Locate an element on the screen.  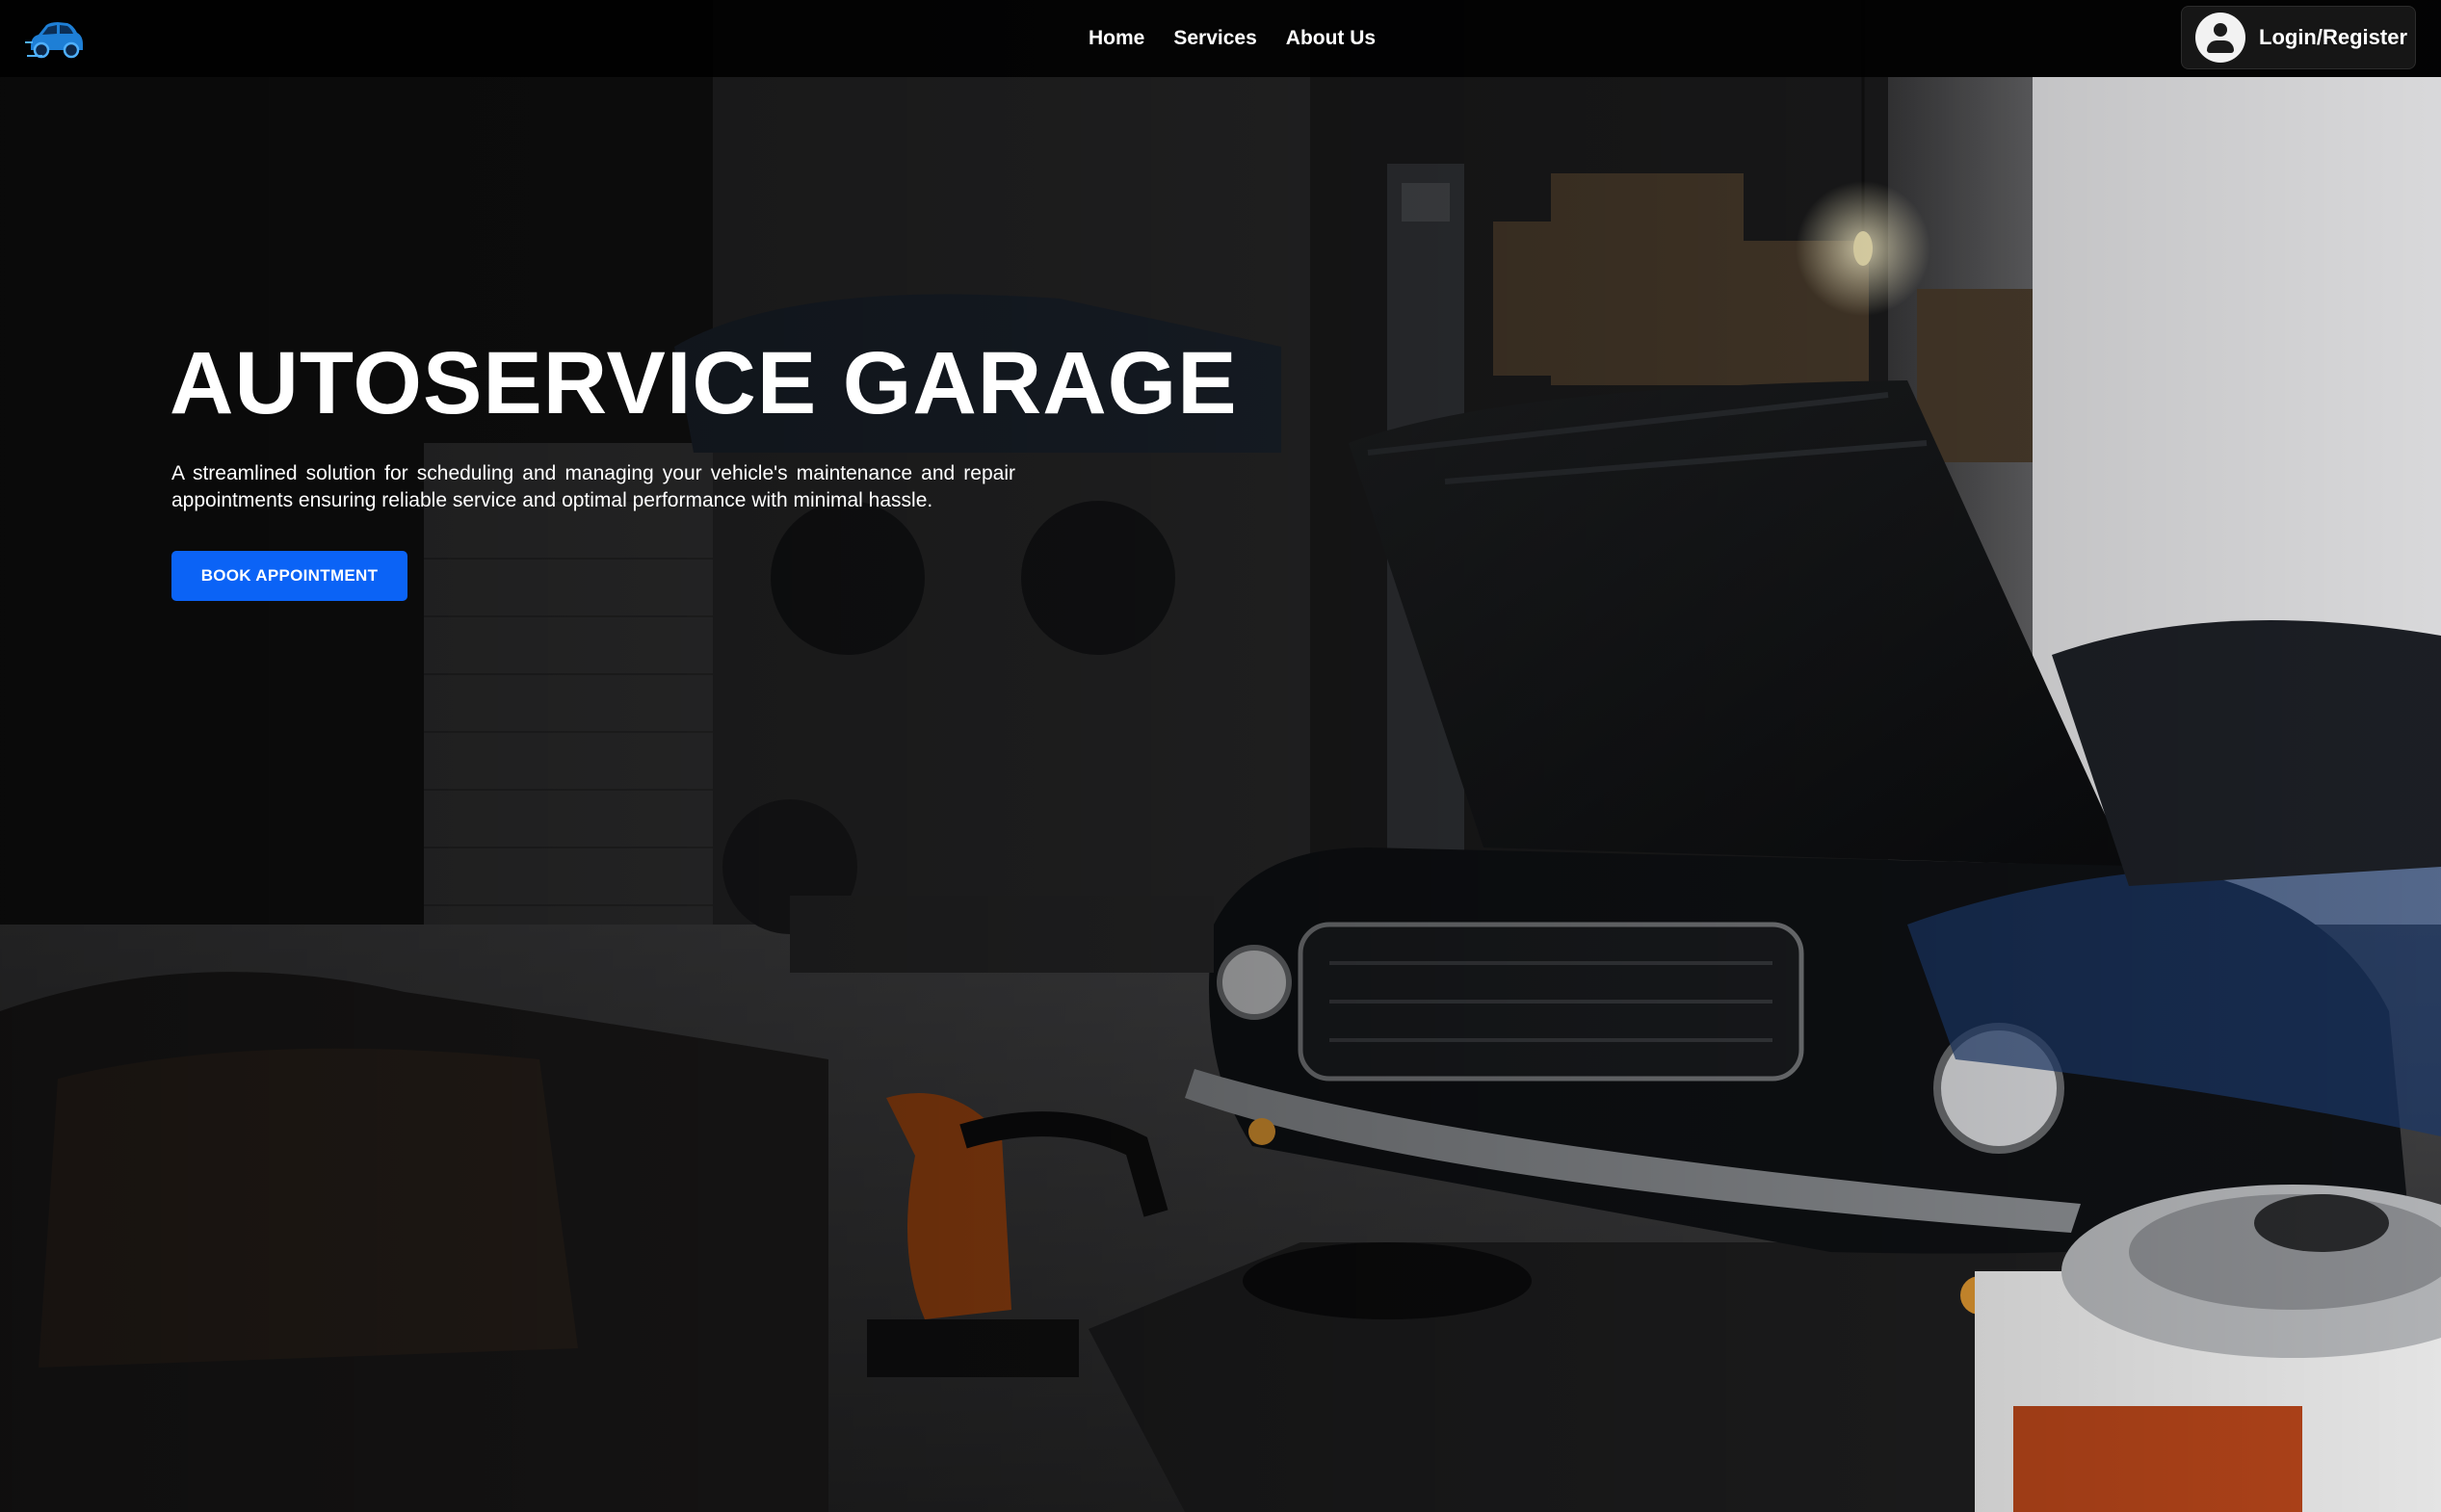
nav-about-us-link: About Us is located at coordinates (1331, 38).